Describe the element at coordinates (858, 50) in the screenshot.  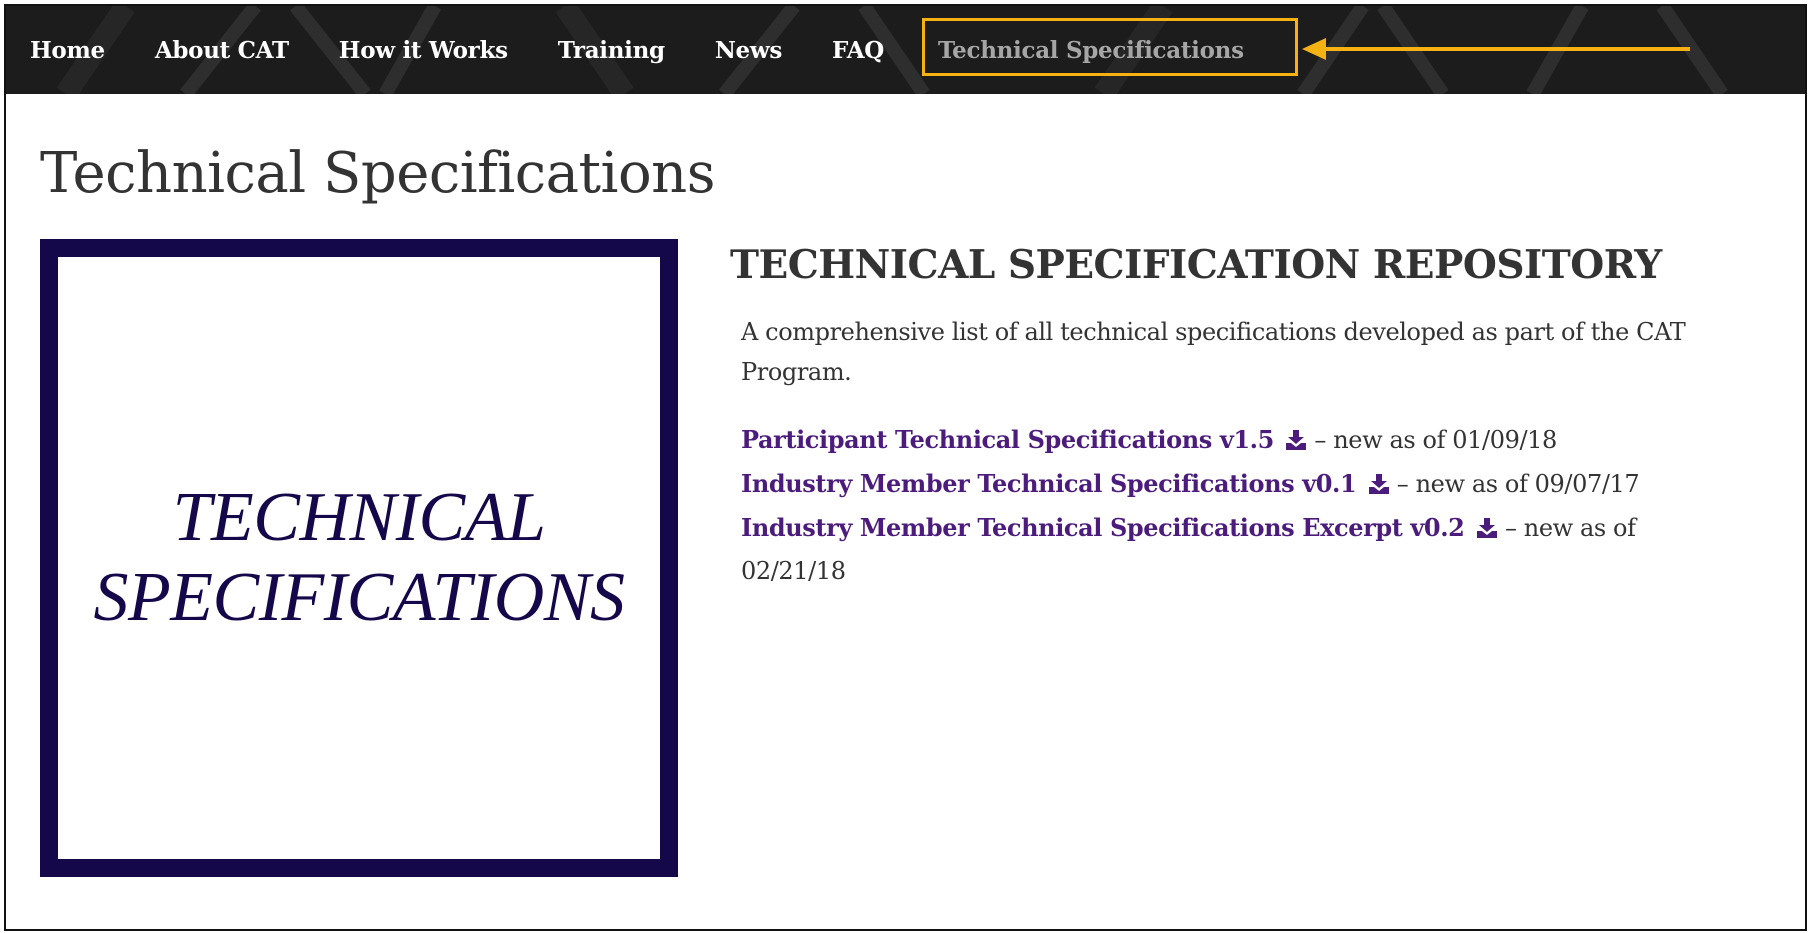
I see `nav-faq: FAQ` at that location.